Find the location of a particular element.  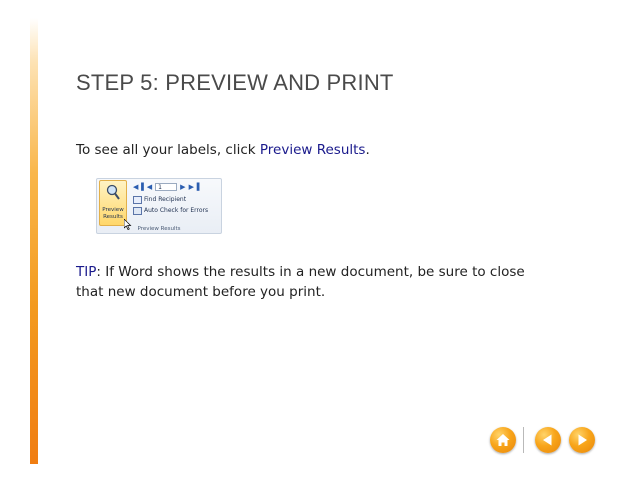

auto-check-errors-button: Auto Check for Errors is located at coordinates (170, 211).